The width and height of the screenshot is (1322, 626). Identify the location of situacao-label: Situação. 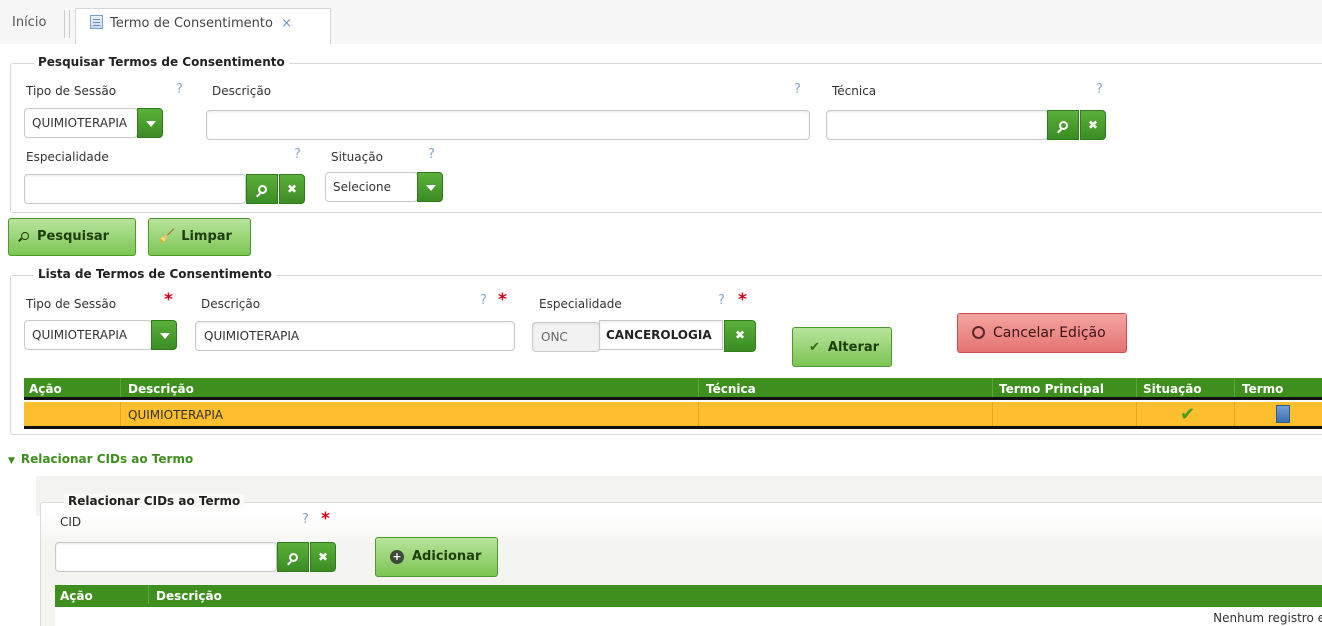
(357, 157).